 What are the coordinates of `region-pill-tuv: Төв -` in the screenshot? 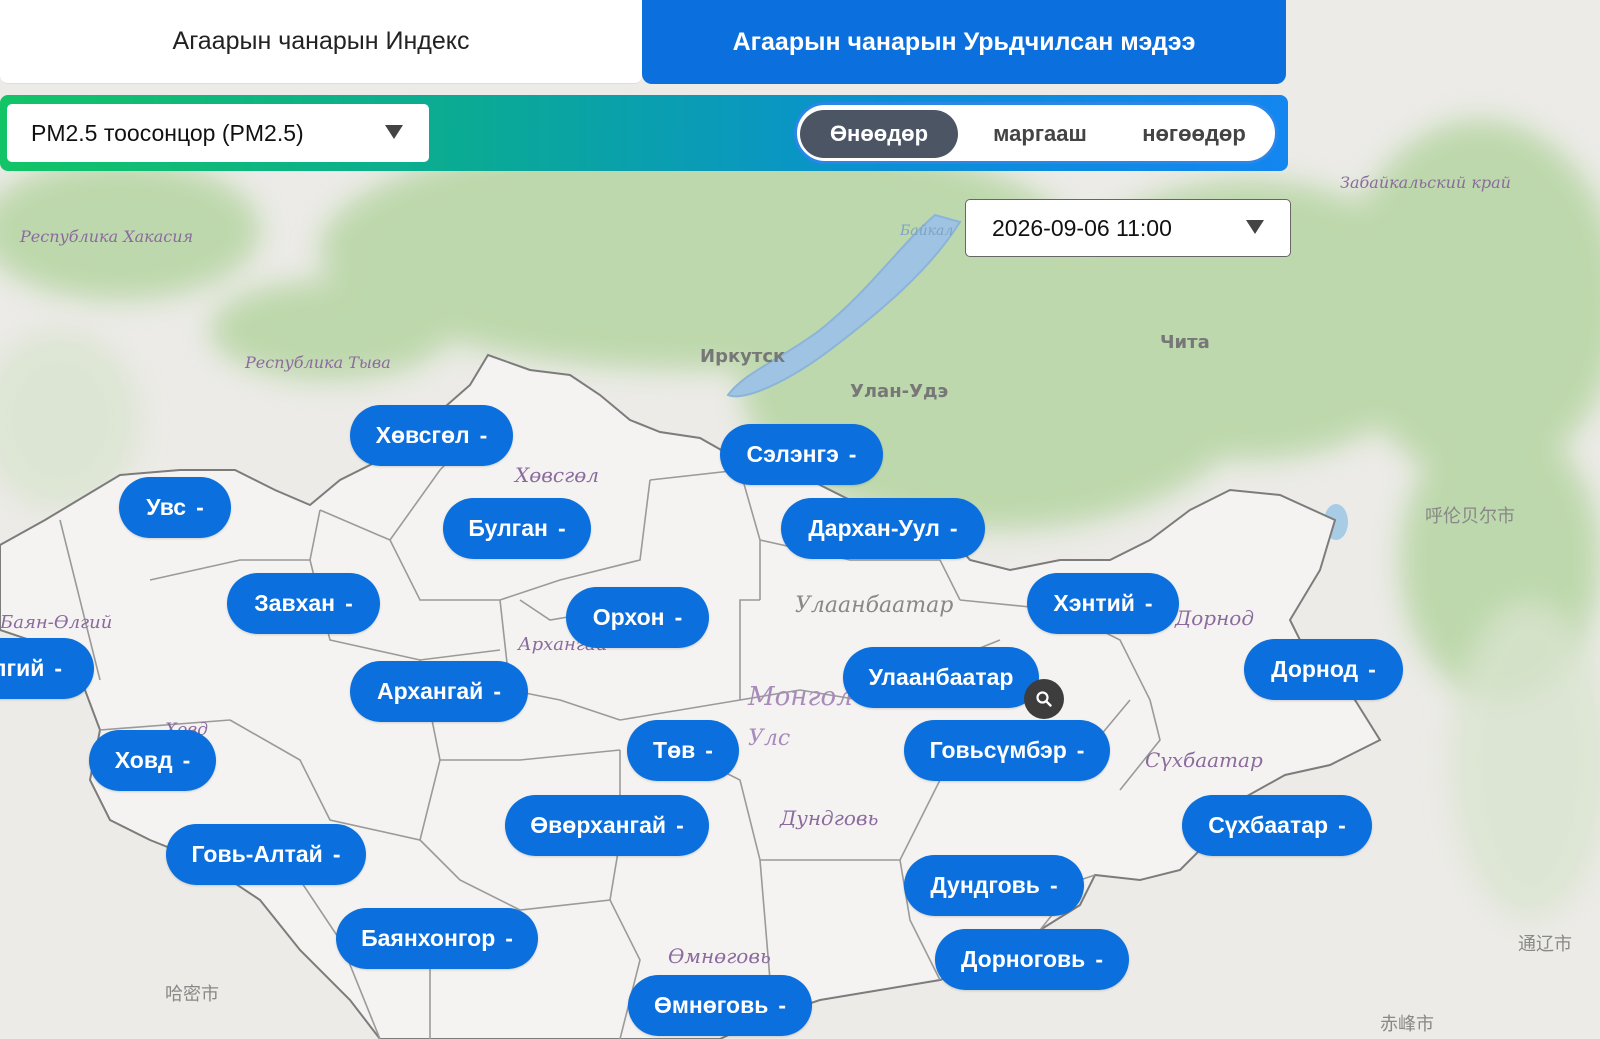 It's located at (683, 750).